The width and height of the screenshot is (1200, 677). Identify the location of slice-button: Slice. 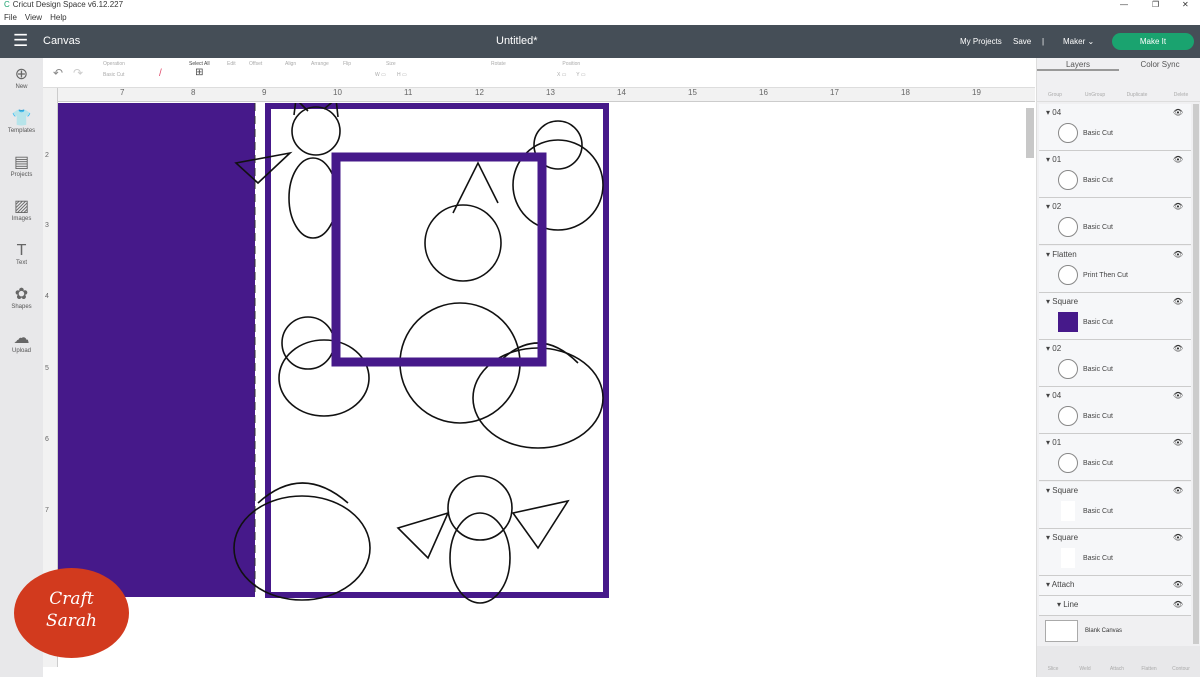
(1053, 669).